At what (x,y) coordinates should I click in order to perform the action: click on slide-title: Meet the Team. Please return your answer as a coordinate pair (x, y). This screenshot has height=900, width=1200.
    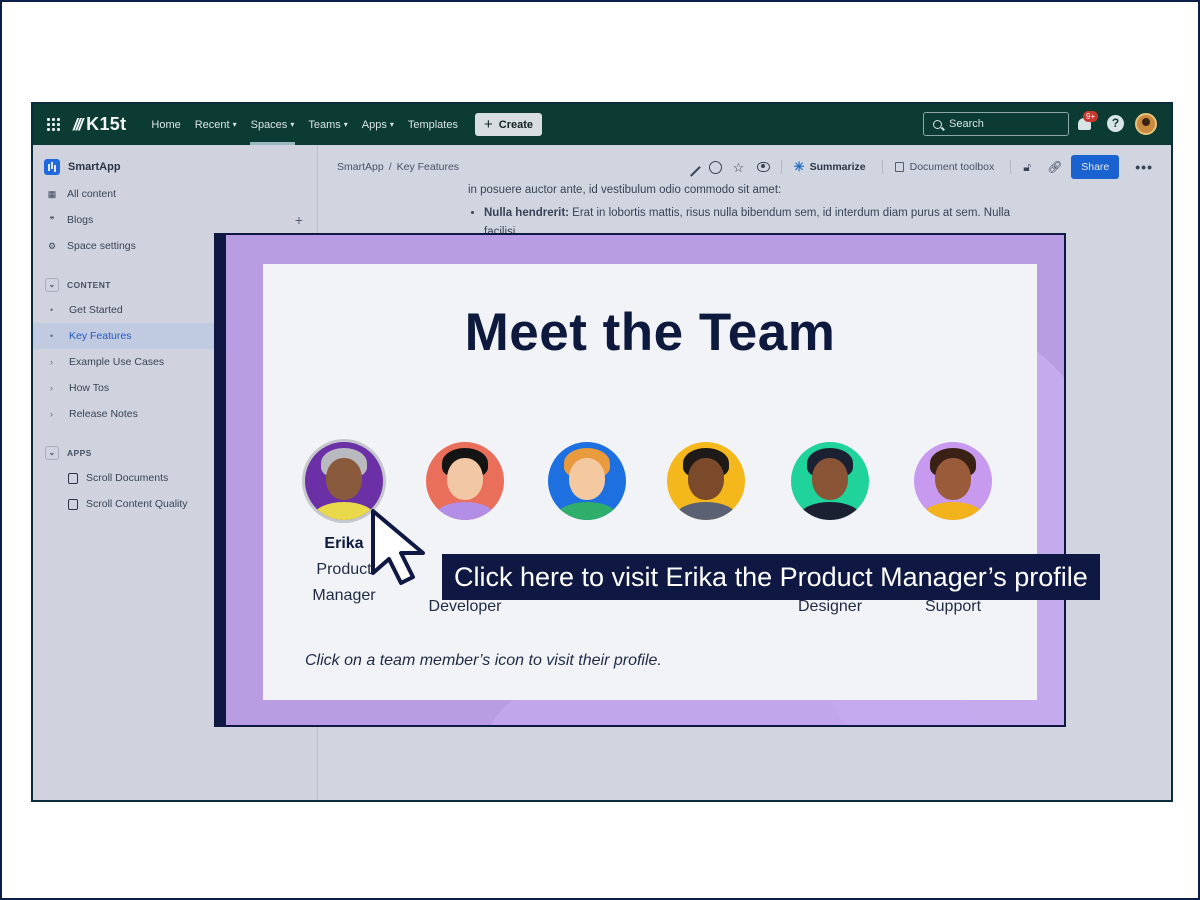
    Looking at the image, I should click on (650, 332).